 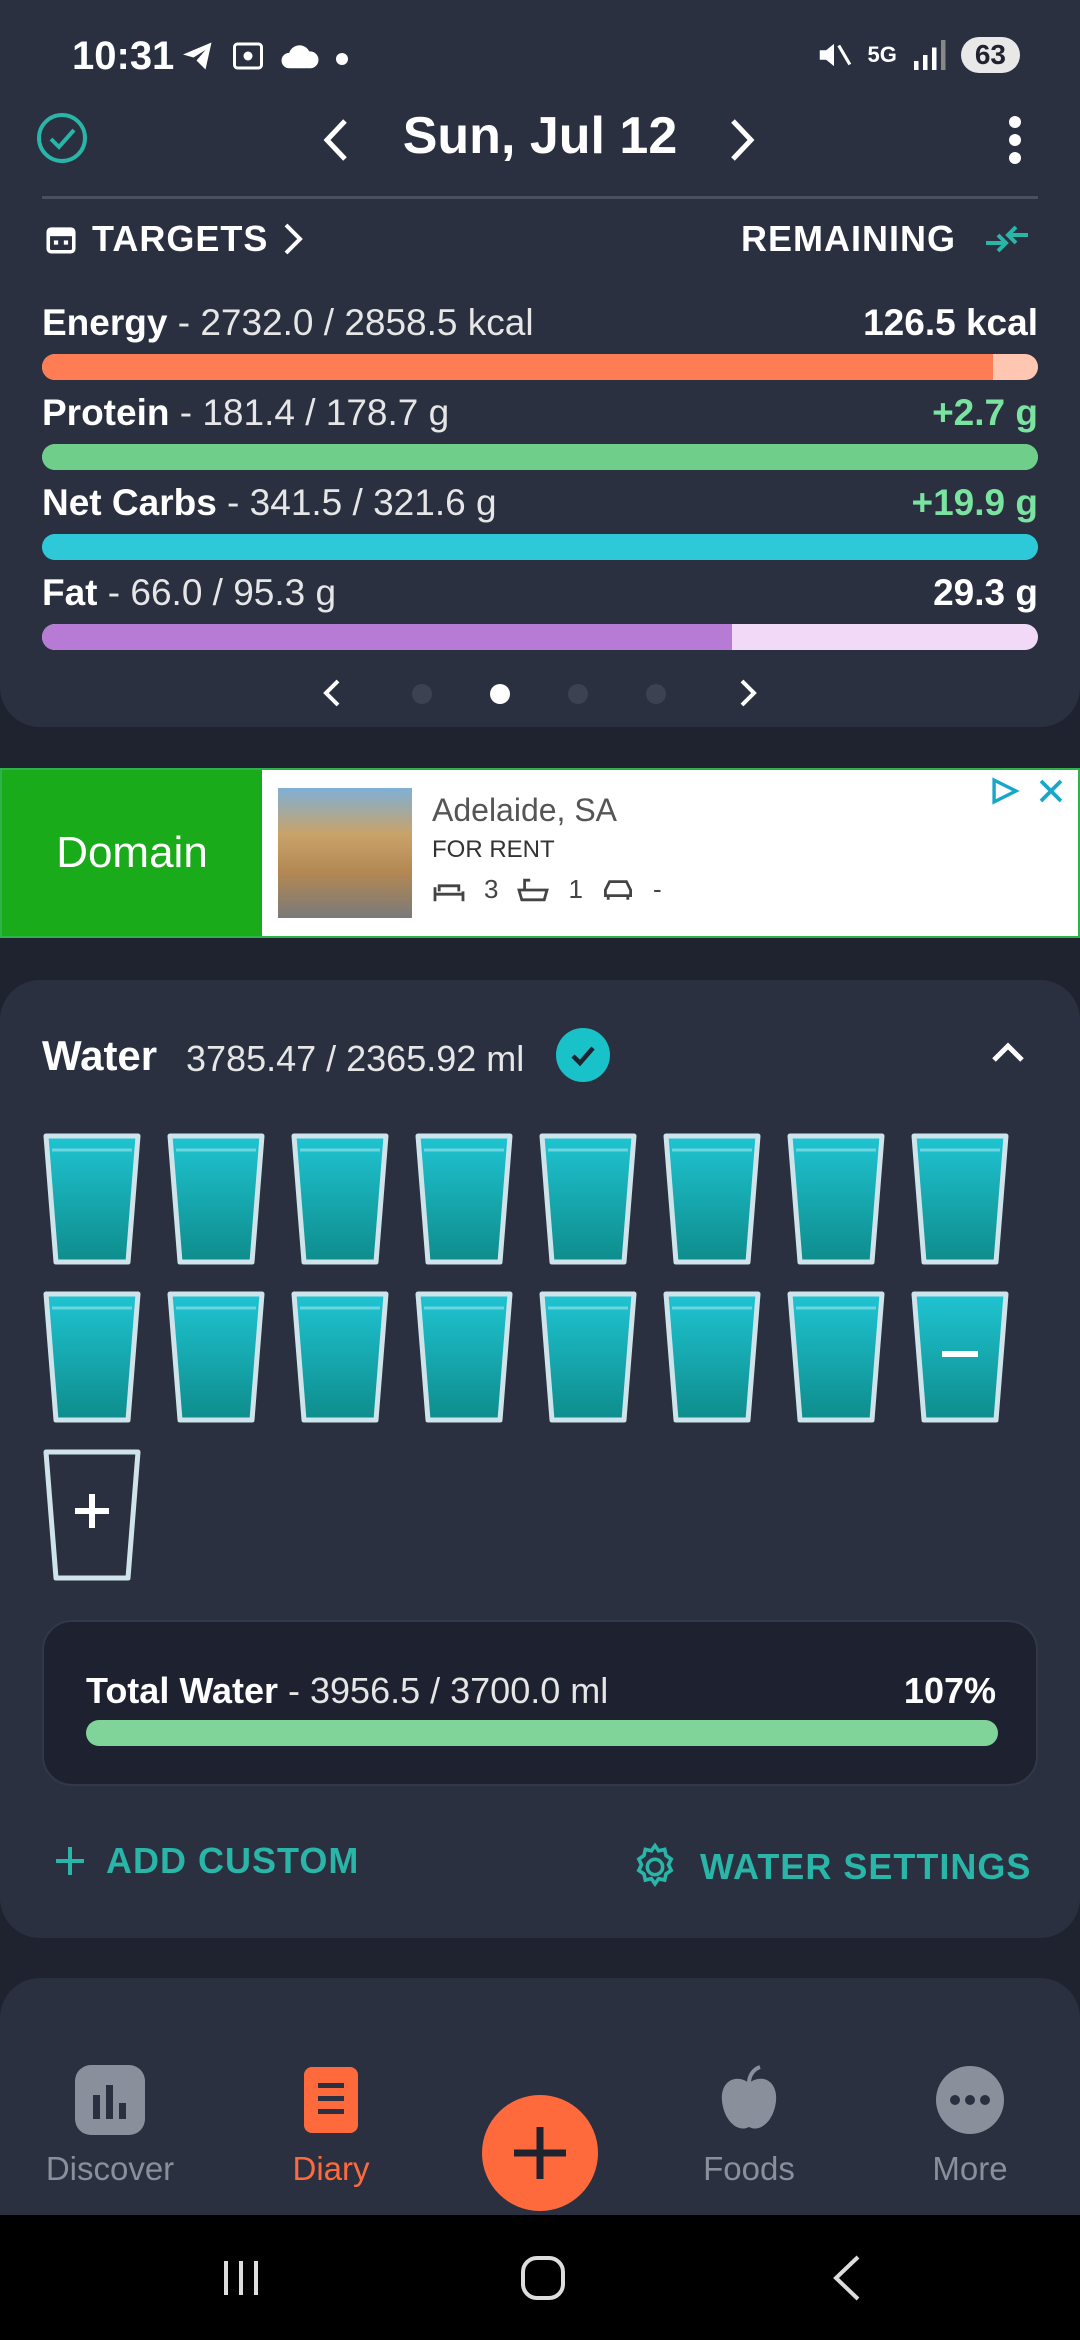 I want to click on chevron-left-icon, so click(x=335, y=140).